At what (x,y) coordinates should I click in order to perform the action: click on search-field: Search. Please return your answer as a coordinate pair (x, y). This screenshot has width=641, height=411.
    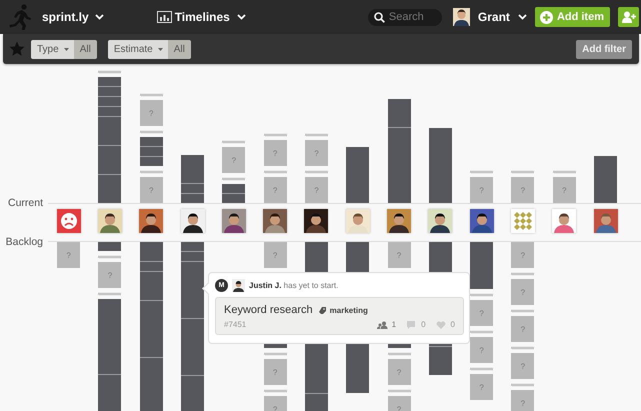
    Looking at the image, I should click on (405, 17).